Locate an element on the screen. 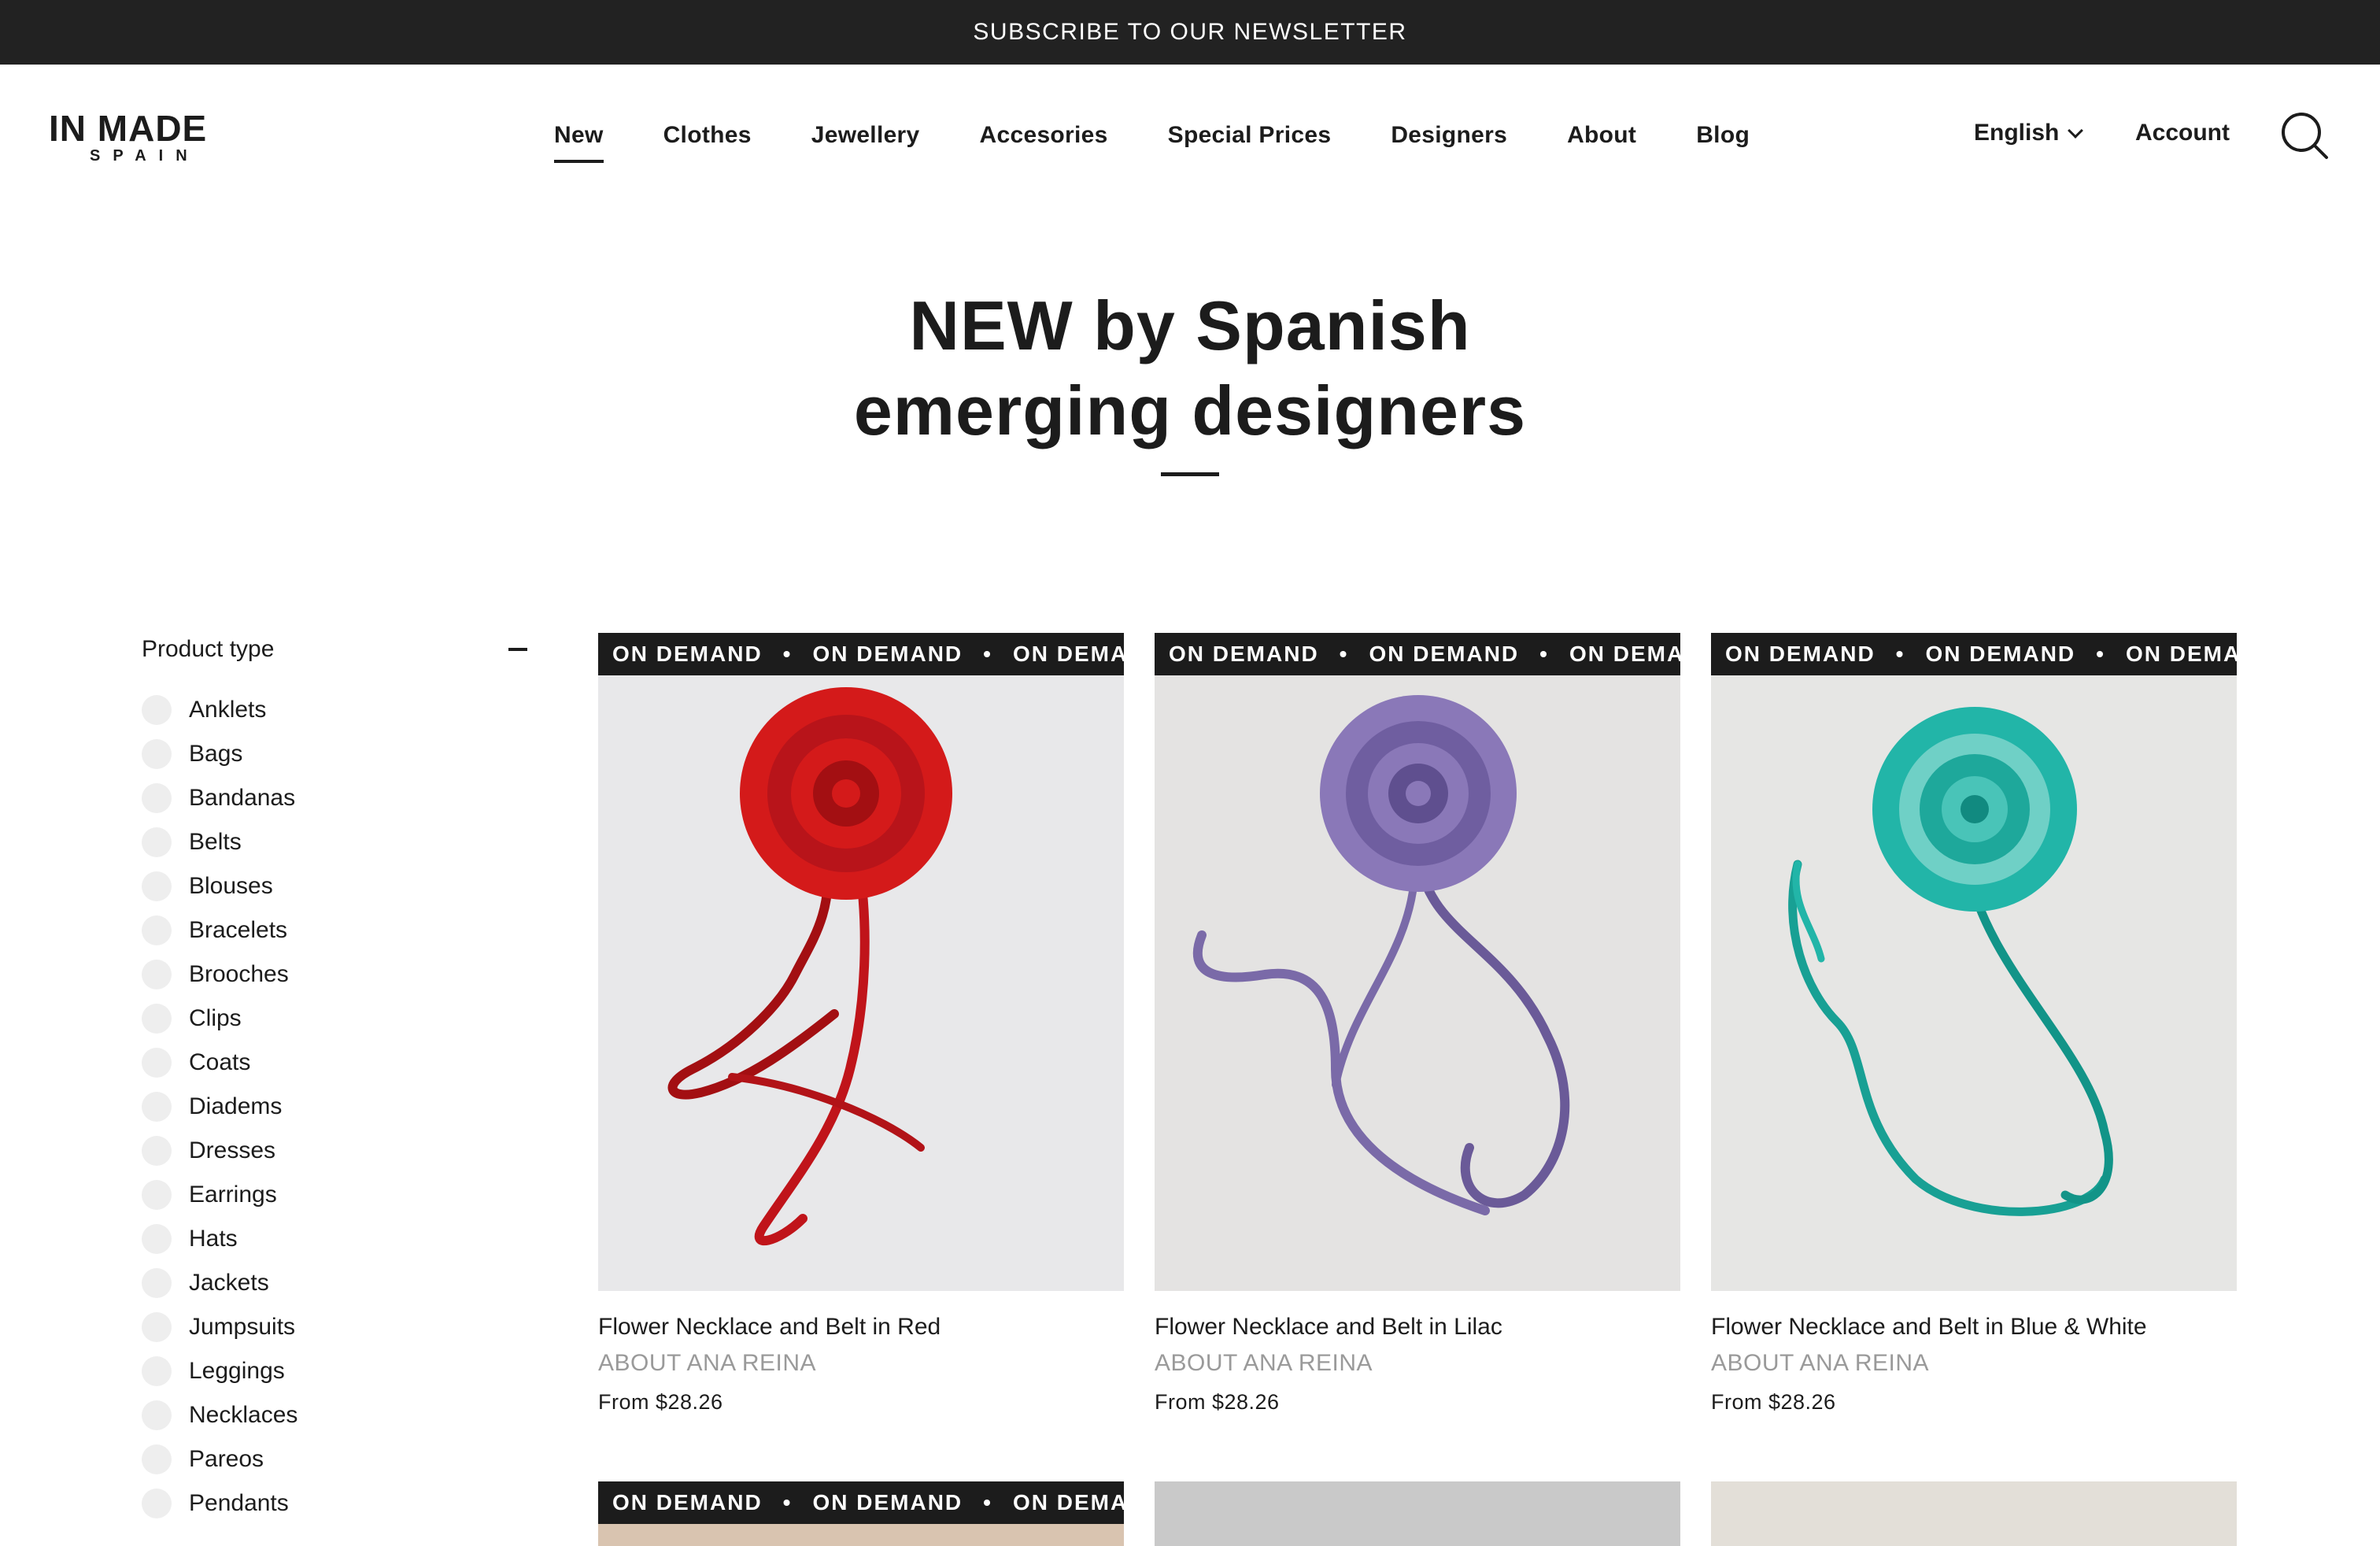 This screenshot has width=2380, height=1546. product-name: Flower Necklace and Belt in Red is located at coordinates (861, 1327).